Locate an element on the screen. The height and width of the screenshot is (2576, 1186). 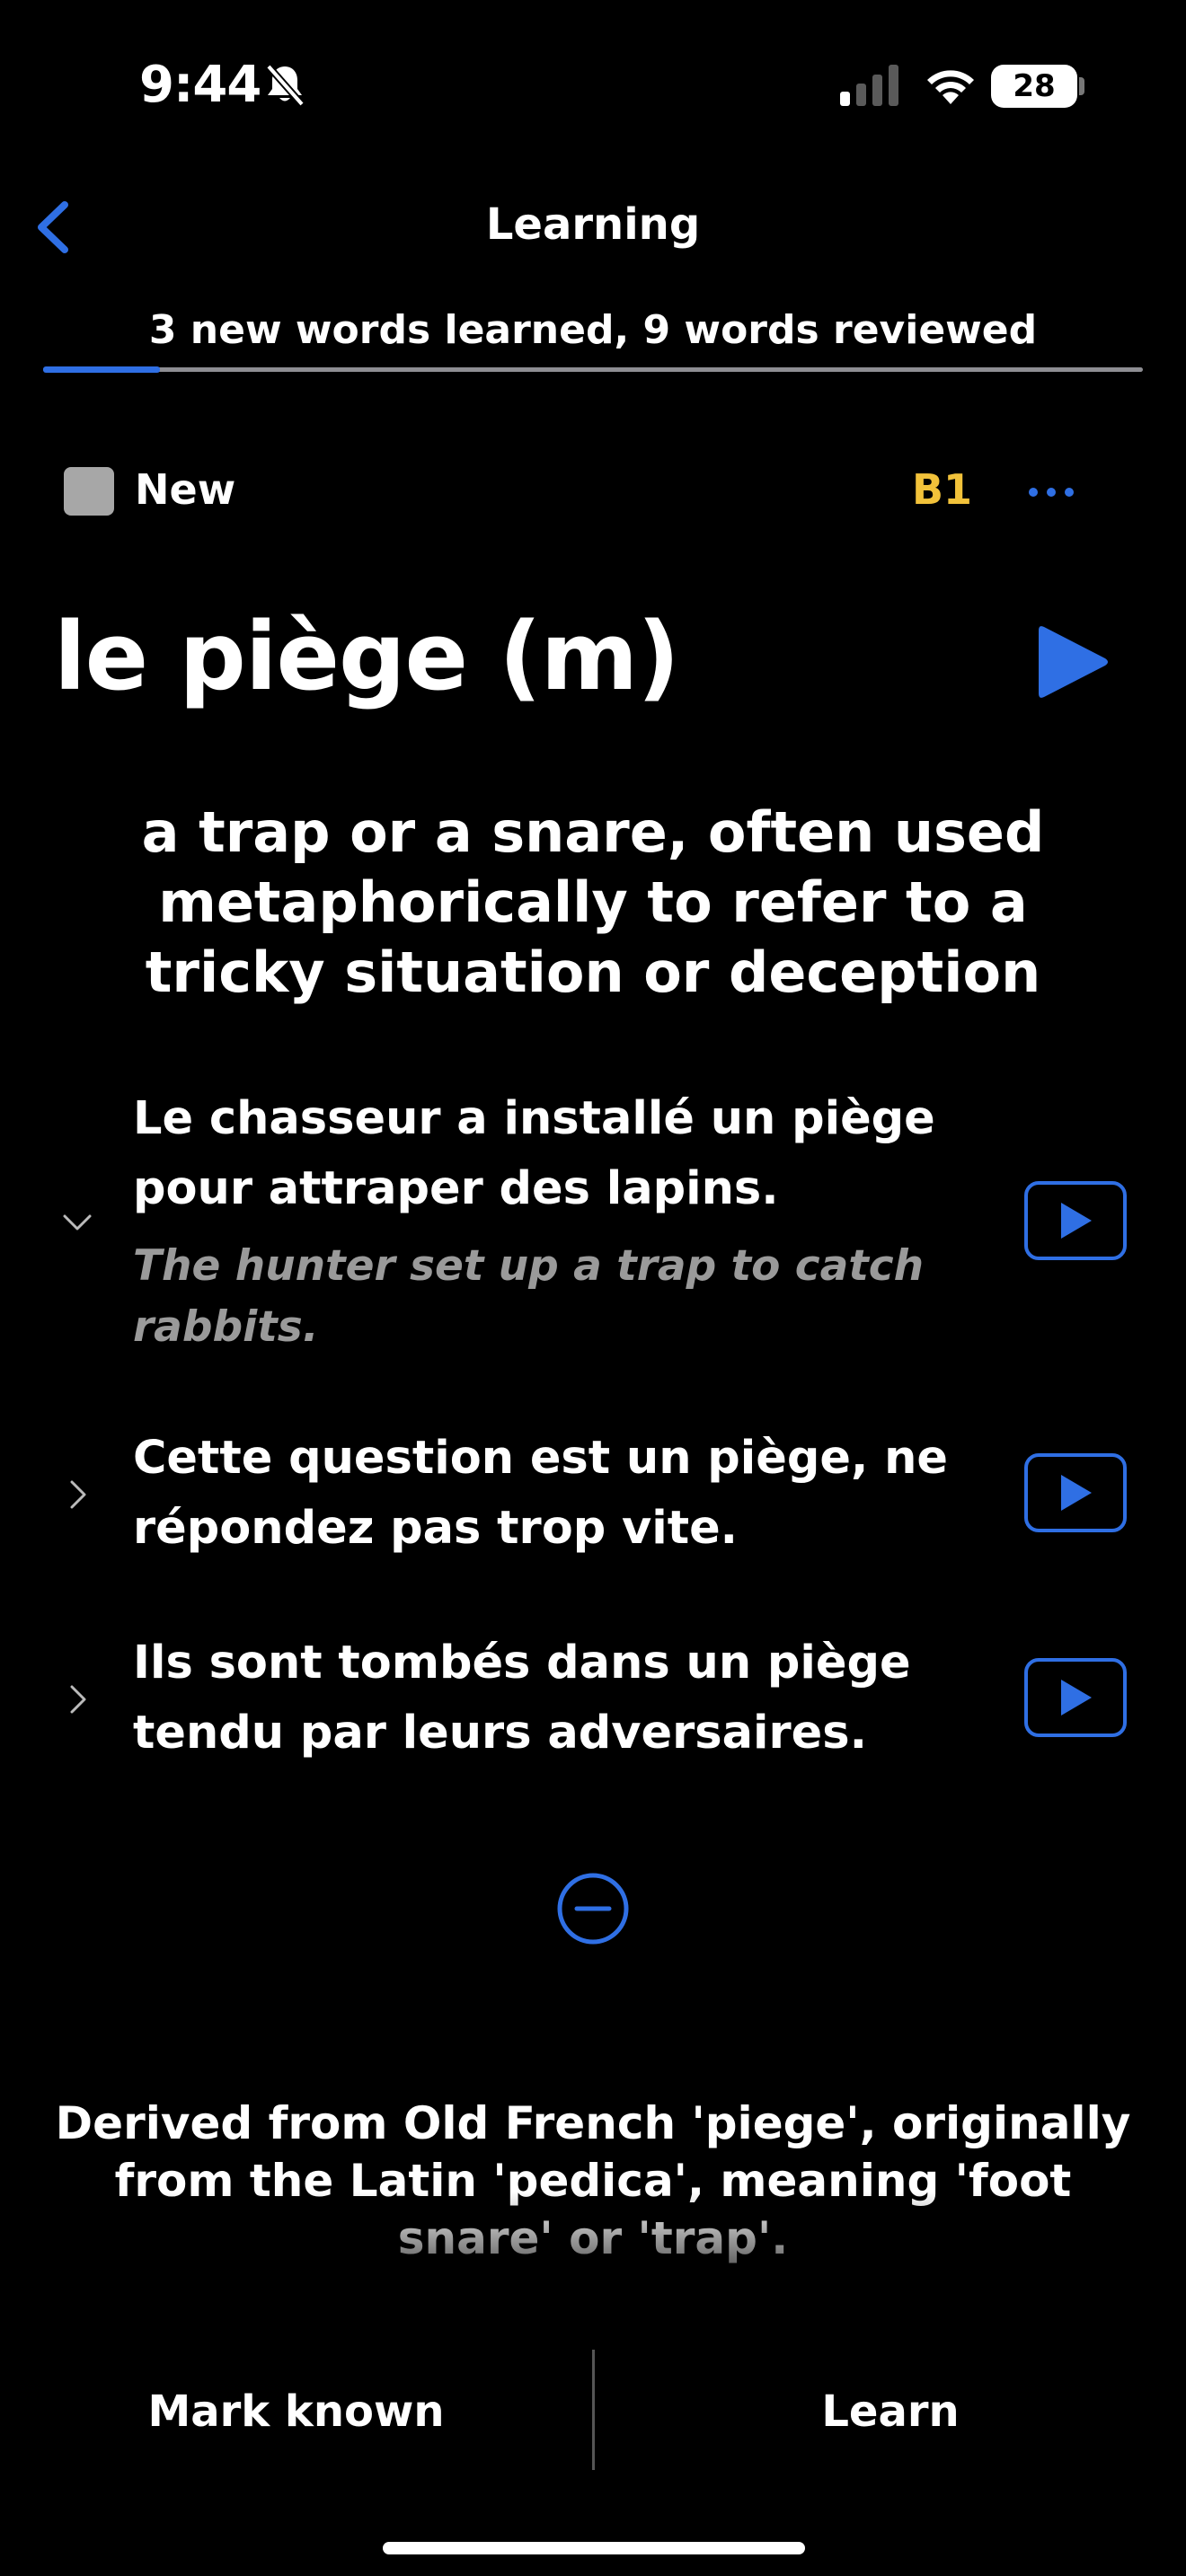
mark-known-button: Mark known is located at coordinates (296, 2411).